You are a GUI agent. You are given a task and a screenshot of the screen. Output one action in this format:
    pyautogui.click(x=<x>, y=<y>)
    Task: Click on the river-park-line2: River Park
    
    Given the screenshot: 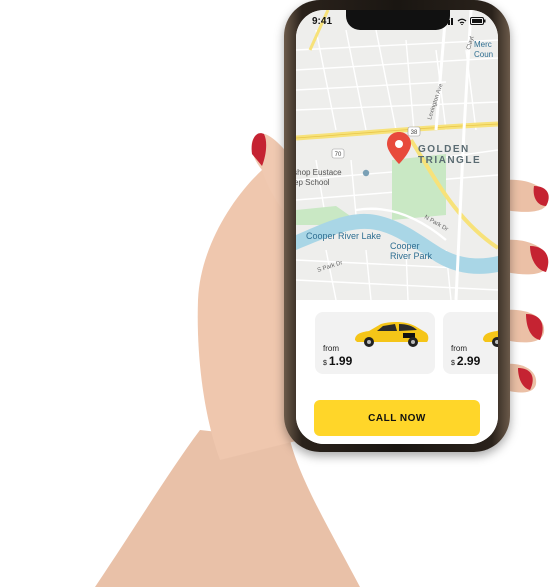 What is the action you would take?
    pyautogui.click(x=411, y=256)
    